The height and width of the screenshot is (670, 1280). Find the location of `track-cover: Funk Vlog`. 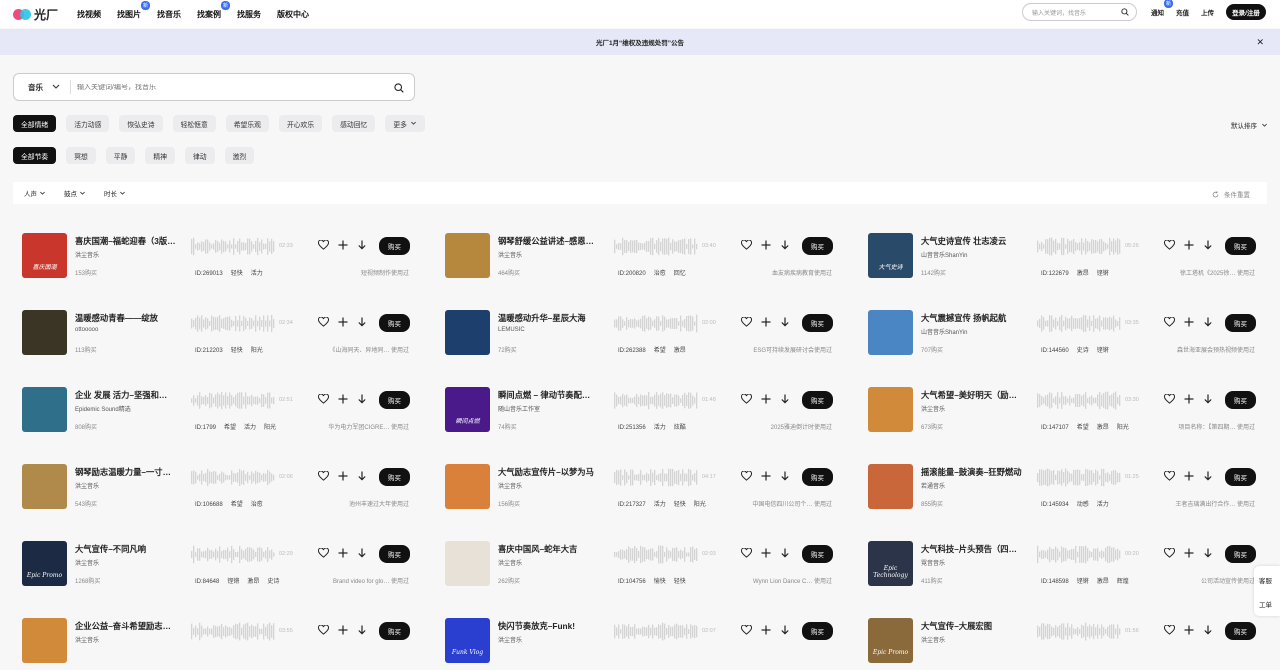

track-cover: Funk Vlog is located at coordinates (467, 640).